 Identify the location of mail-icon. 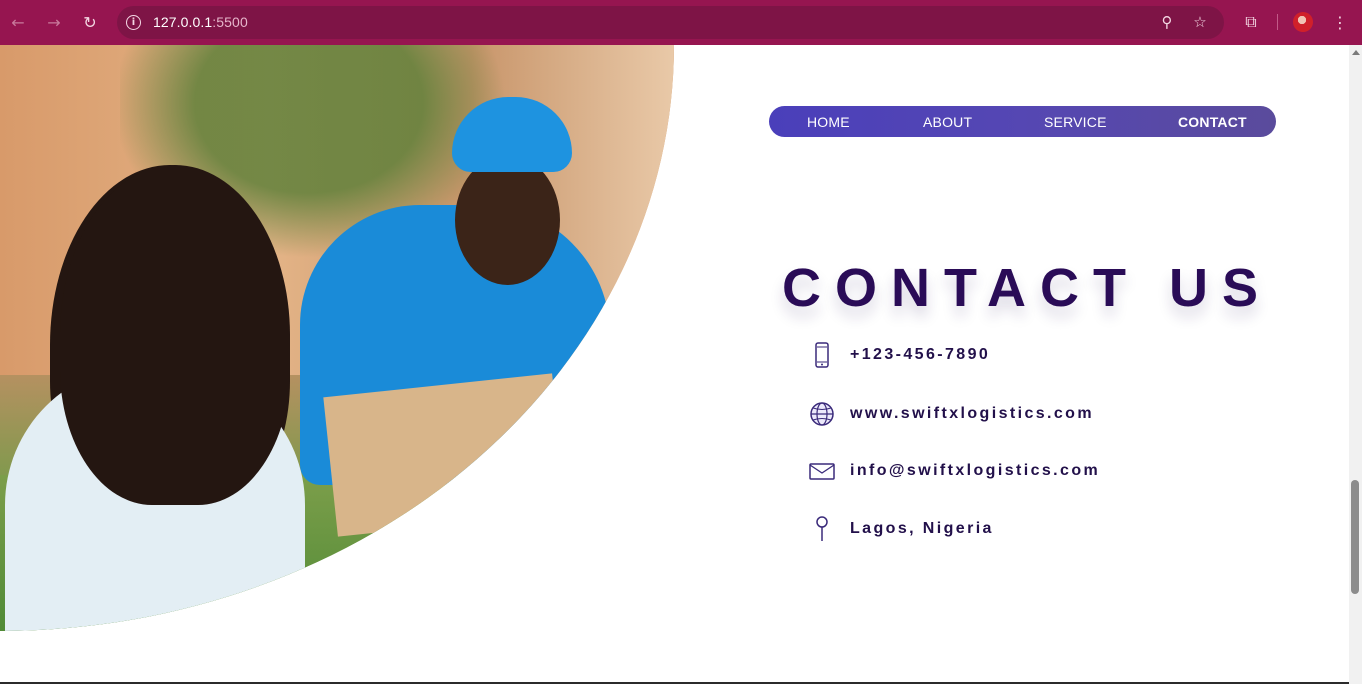
(822, 471).